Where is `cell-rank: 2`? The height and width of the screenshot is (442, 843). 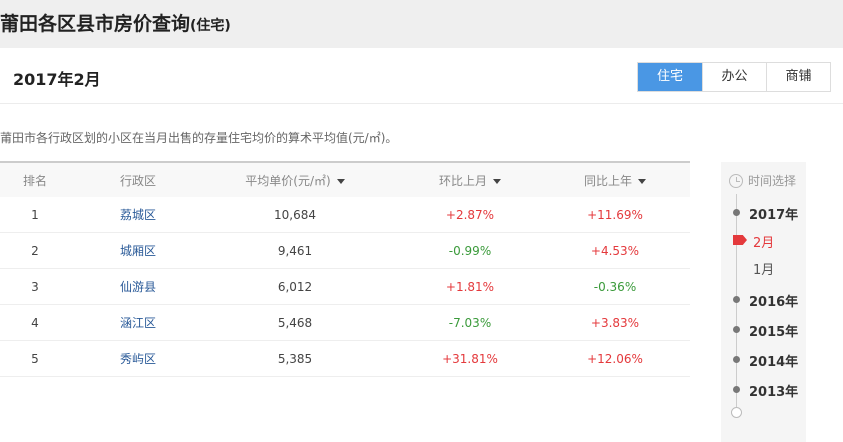 cell-rank: 2 is located at coordinates (35, 250).